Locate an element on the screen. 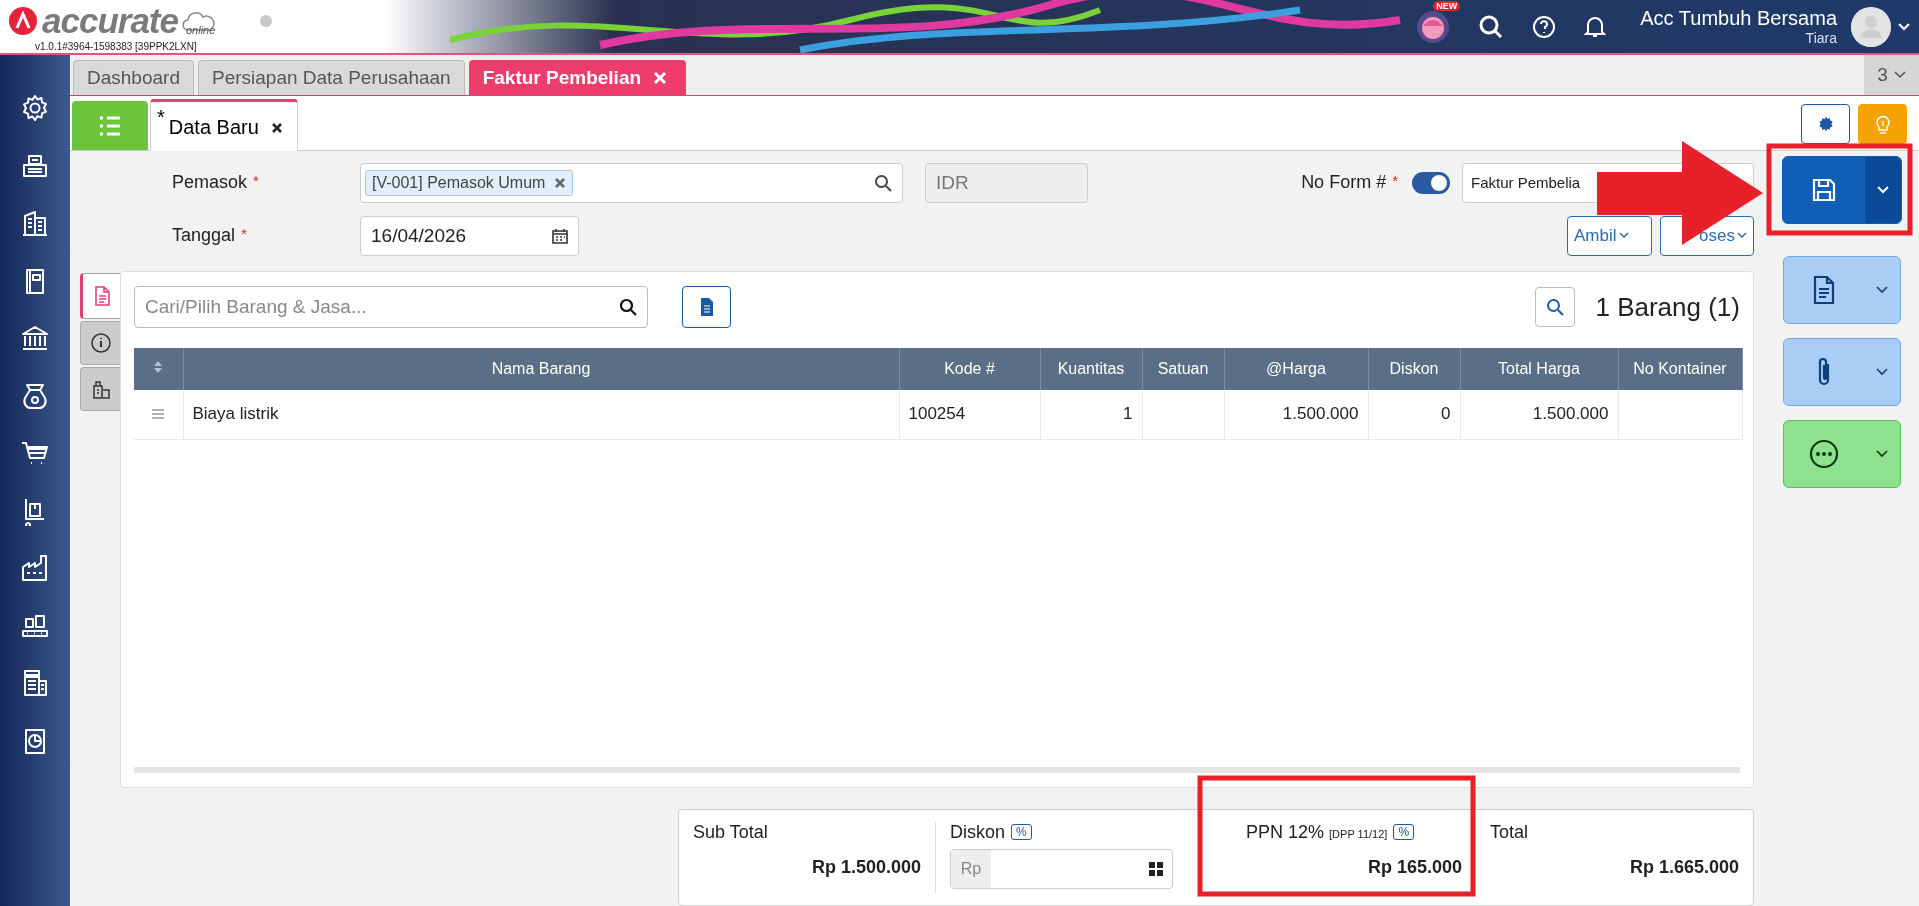  save-button is located at coordinates (1842, 190).